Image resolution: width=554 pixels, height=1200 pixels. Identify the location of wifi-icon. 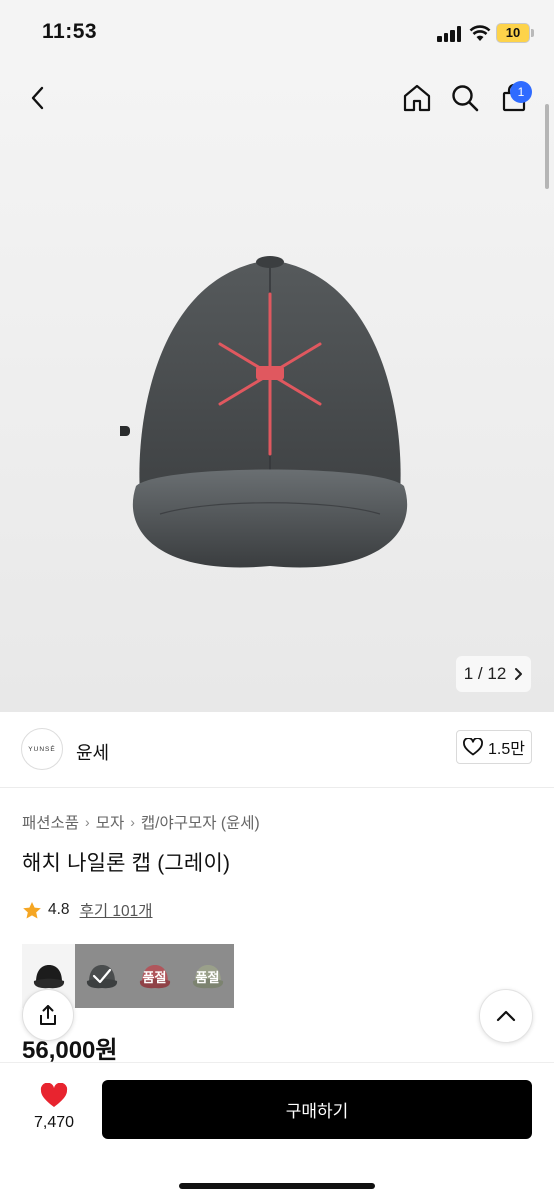
(480, 33).